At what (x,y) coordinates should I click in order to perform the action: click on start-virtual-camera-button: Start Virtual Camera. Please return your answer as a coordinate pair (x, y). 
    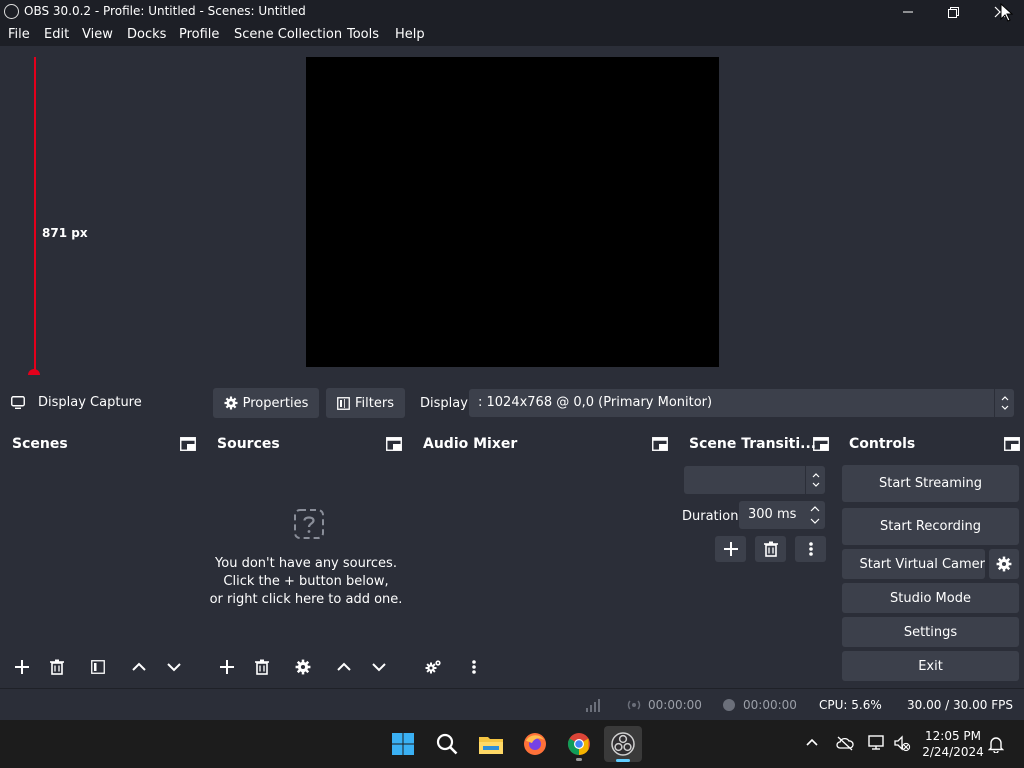
    Looking at the image, I should click on (913, 564).